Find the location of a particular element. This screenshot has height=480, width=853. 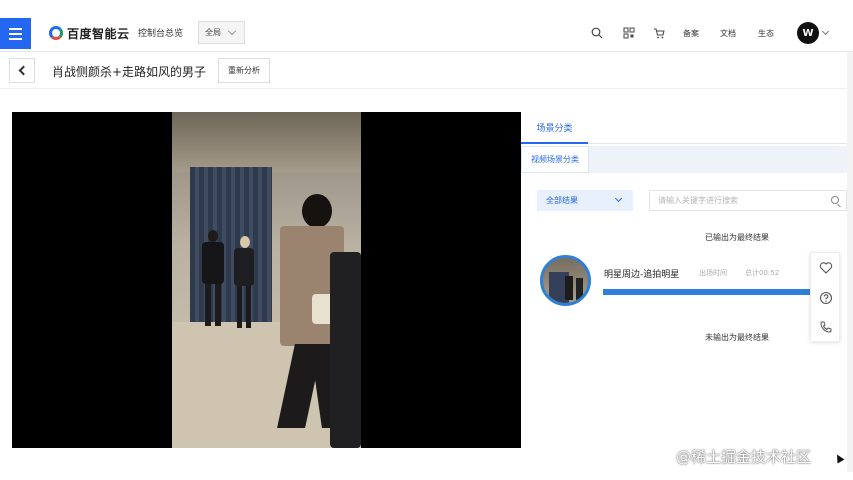

chevron-left-icon is located at coordinates (23, 70).